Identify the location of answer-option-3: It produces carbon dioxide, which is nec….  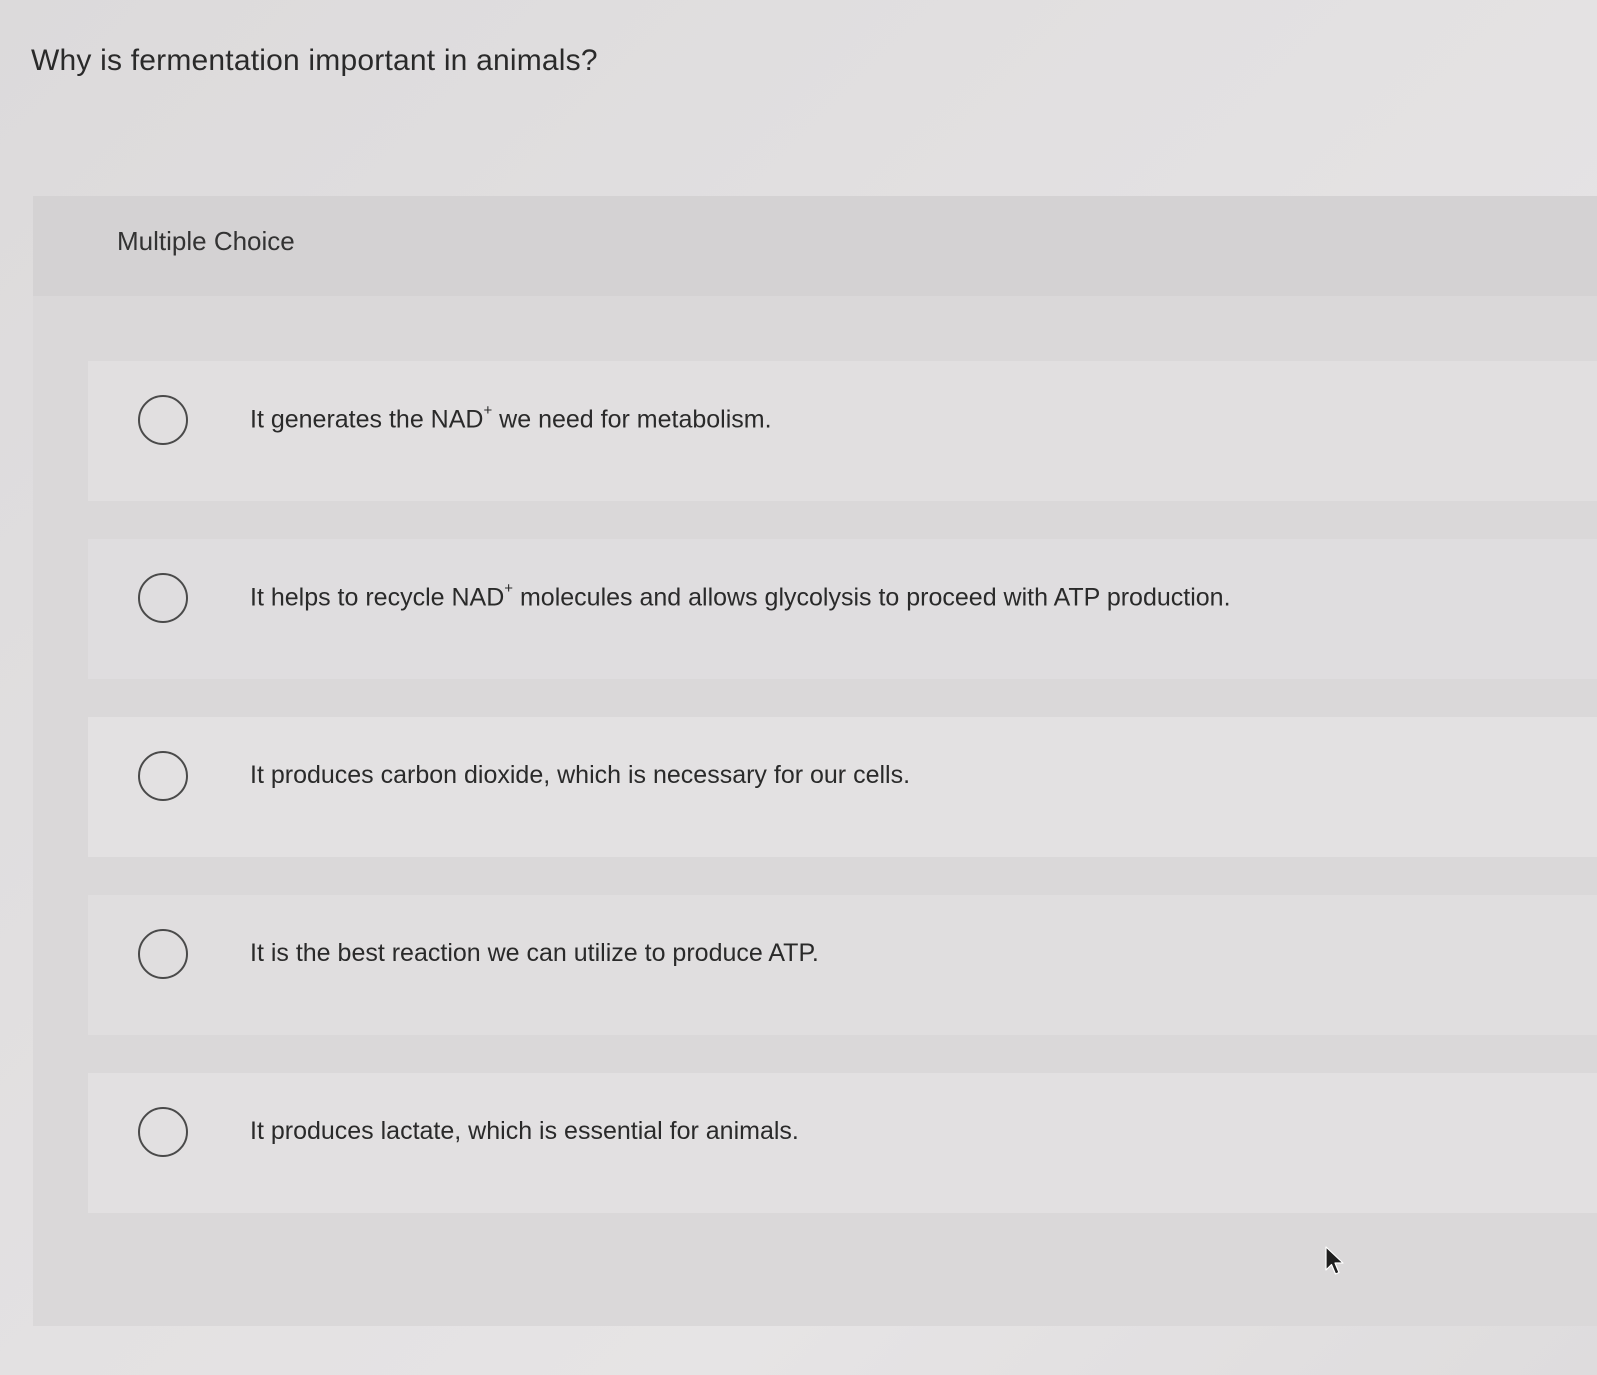
(842, 787).